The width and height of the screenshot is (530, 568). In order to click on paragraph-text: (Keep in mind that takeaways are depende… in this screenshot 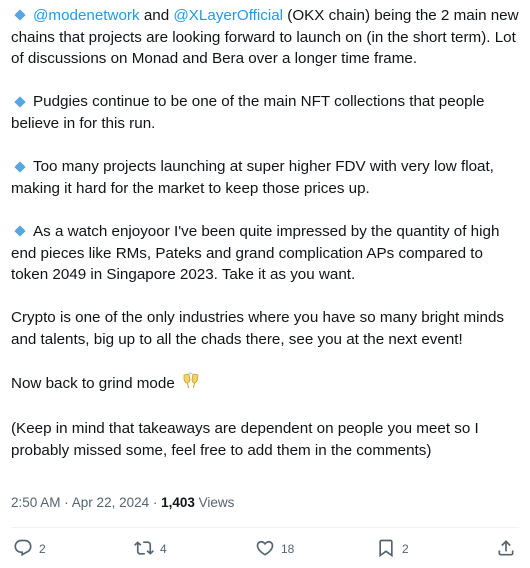, I will do `click(245, 439)`.